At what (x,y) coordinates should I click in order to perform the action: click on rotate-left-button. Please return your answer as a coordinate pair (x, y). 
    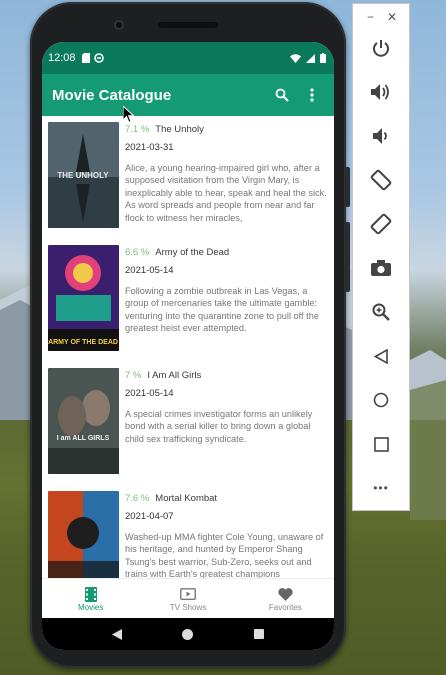
    Looking at the image, I should click on (381, 180).